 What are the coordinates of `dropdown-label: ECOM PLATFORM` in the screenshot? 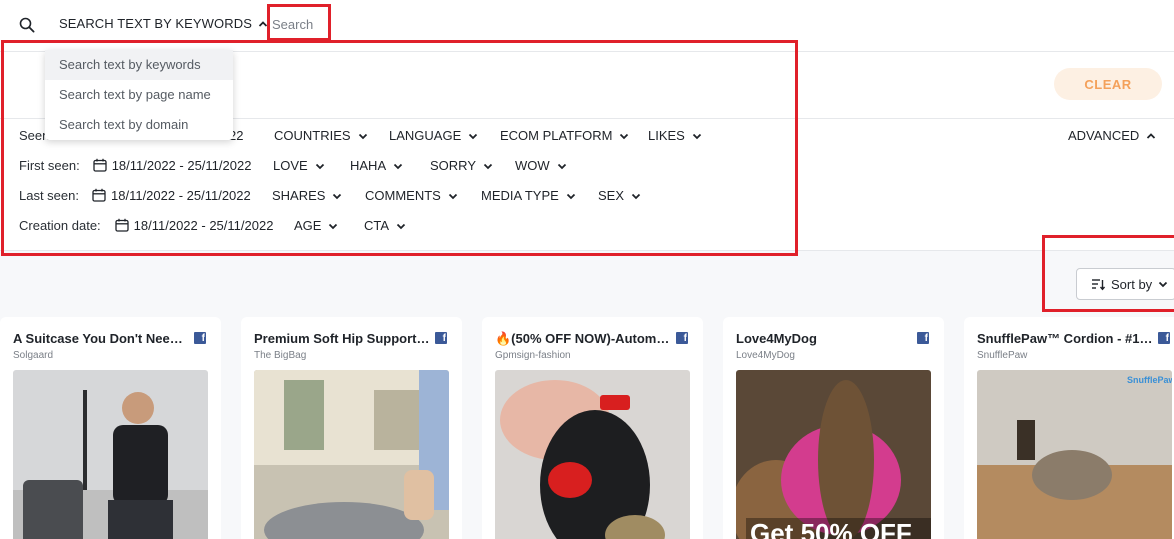 It's located at (556, 135).